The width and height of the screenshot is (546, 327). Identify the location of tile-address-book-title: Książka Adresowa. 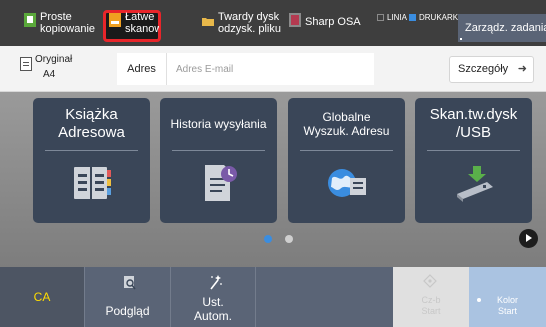
(91, 123).